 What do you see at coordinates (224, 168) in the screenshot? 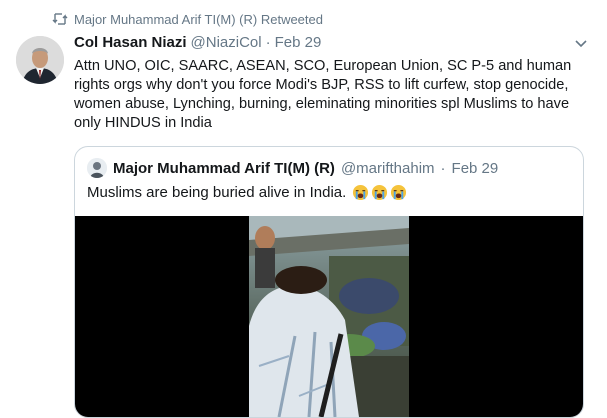
I see `quoted-display-name: Major Muhammad Arif TI(M) (R)` at bounding box center [224, 168].